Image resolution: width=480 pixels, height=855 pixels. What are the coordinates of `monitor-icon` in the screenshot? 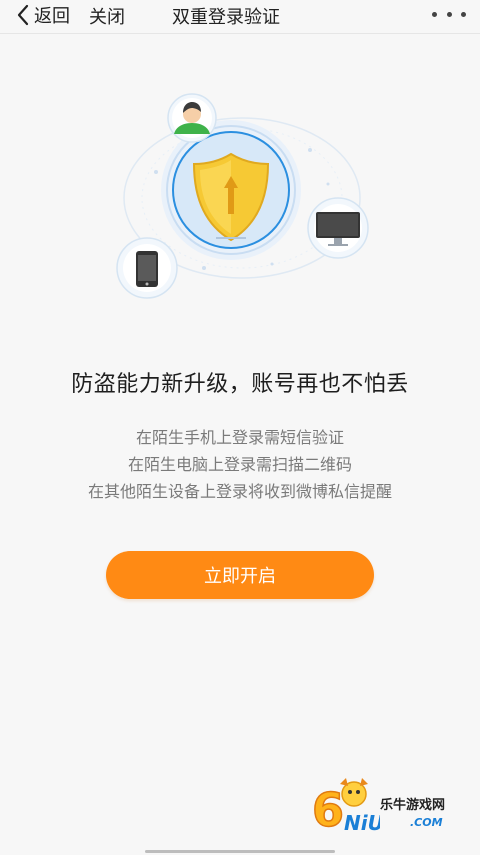 It's located at (338, 228).